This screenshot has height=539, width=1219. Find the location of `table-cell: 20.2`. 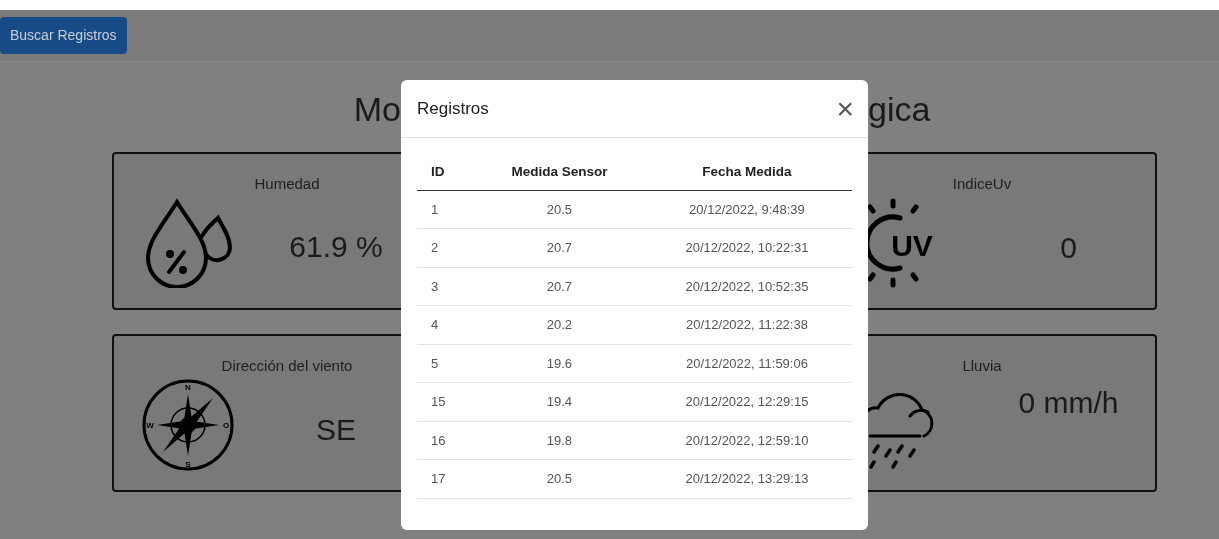

table-cell: 20.2 is located at coordinates (559, 324).